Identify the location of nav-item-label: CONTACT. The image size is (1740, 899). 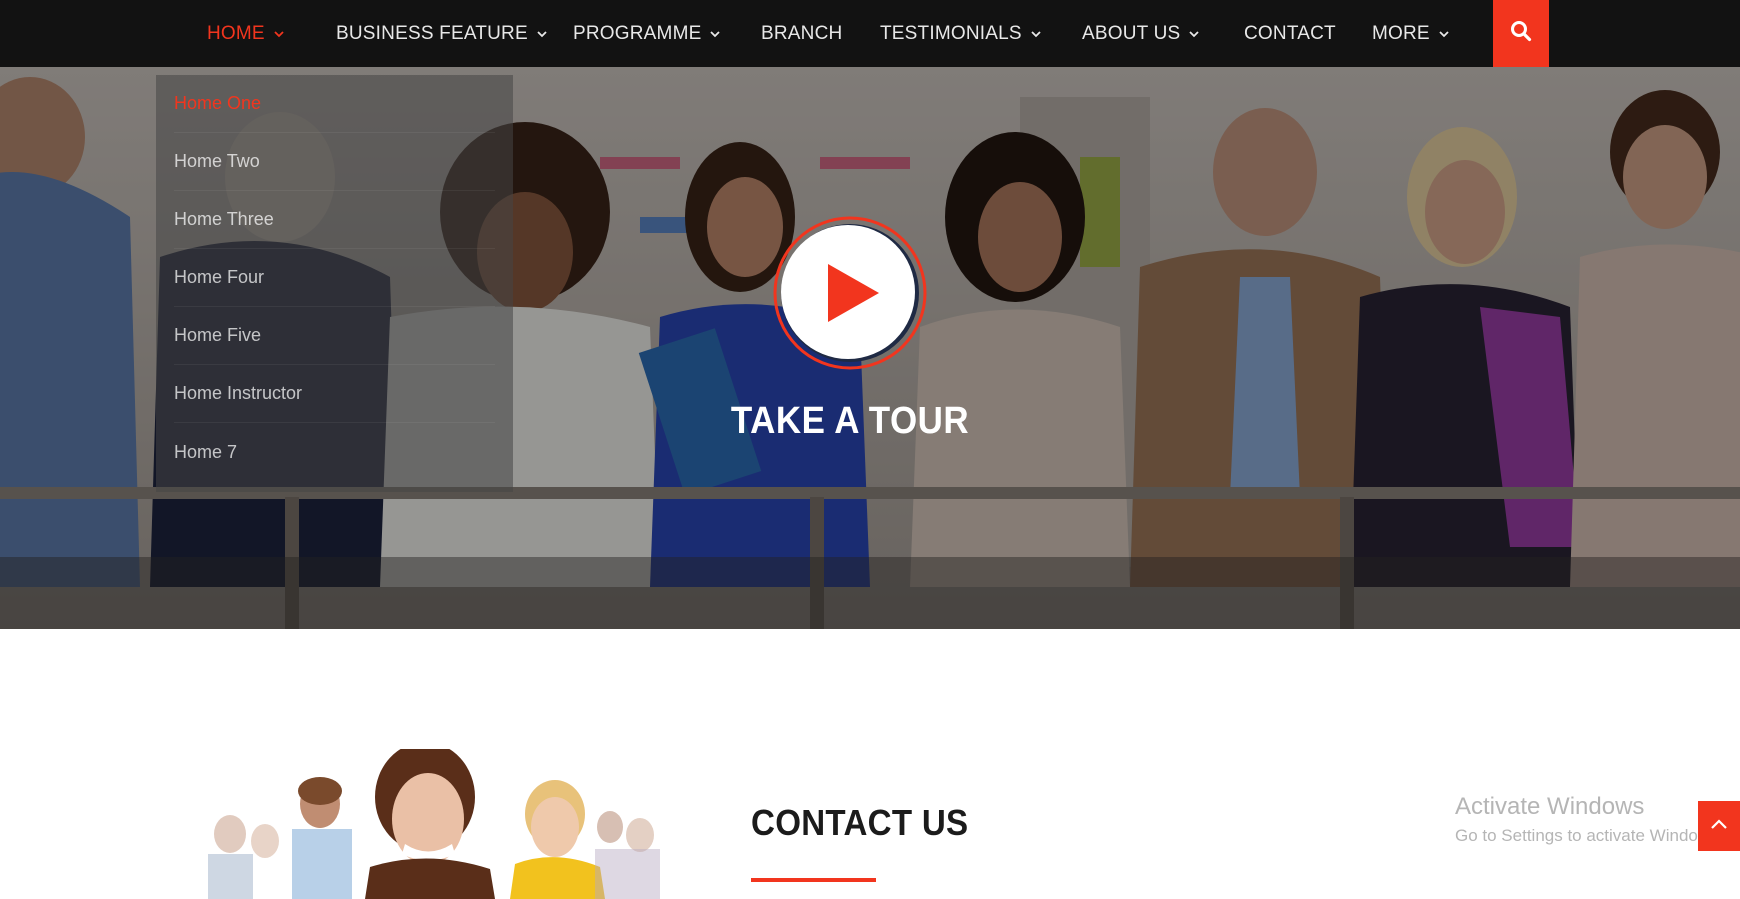
(1290, 33).